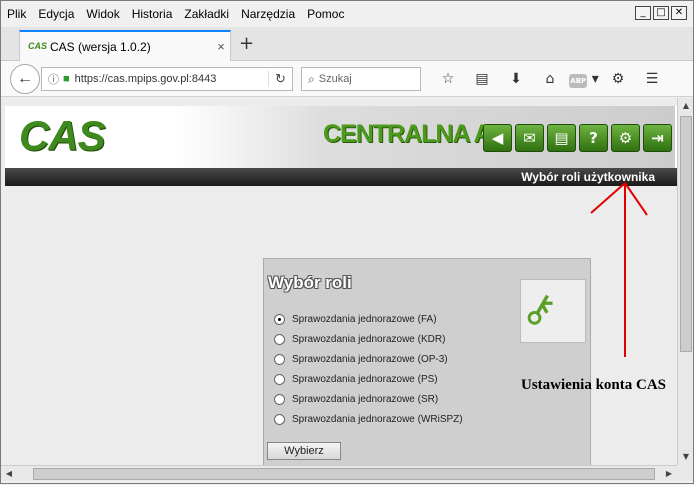 Image resolution: width=694 pixels, height=485 pixels. Describe the element at coordinates (685, 473) in the screenshot. I see `scrollbar-corner` at that location.